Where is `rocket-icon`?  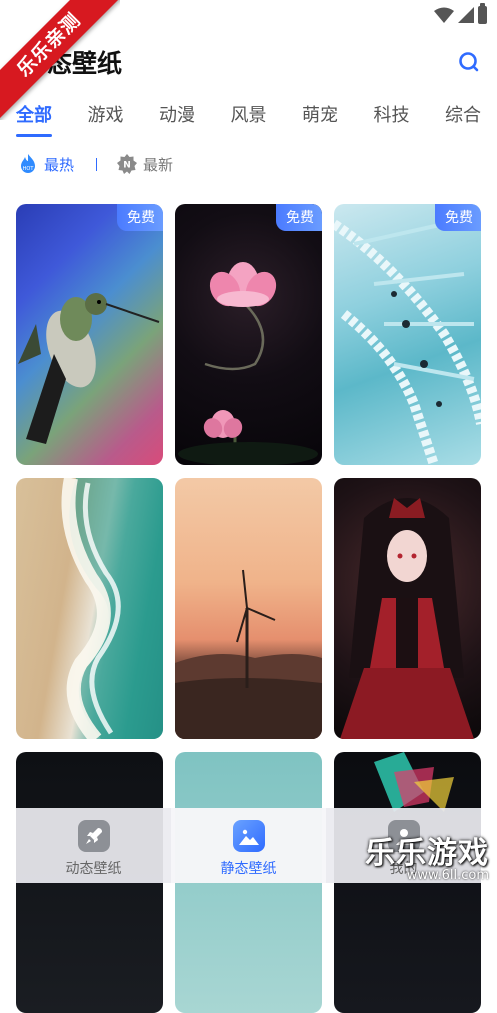
rocket-icon is located at coordinates (93, 836).